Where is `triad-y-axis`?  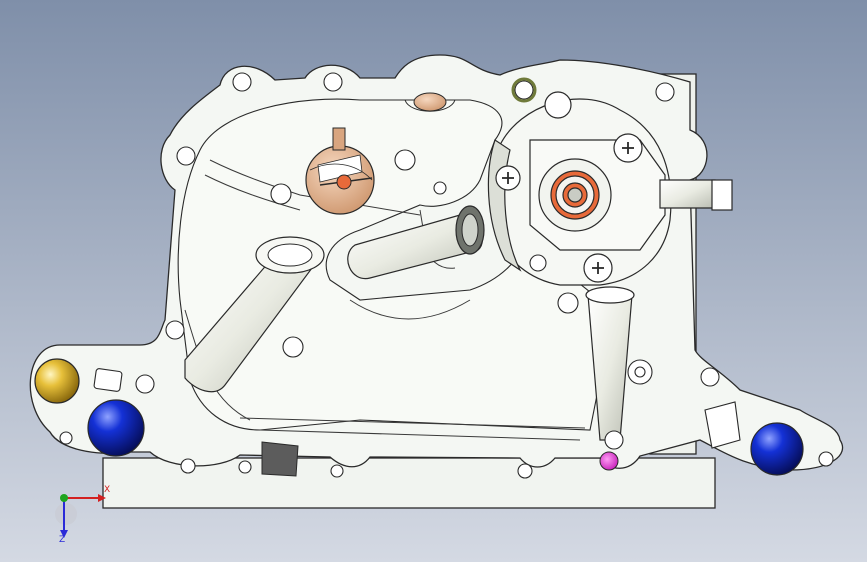
triad-y-axis is located at coordinates (64, 498).